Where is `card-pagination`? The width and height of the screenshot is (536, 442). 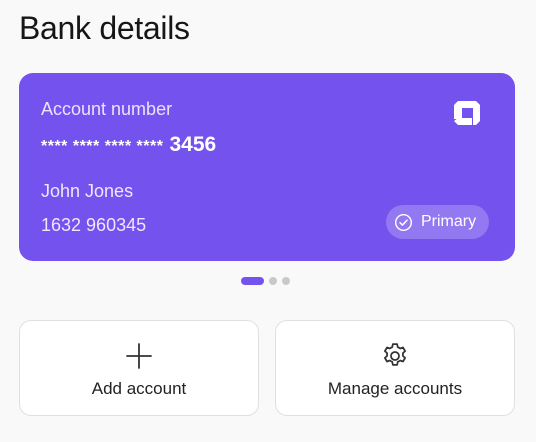 card-pagination is located at coordinates (265, 281).